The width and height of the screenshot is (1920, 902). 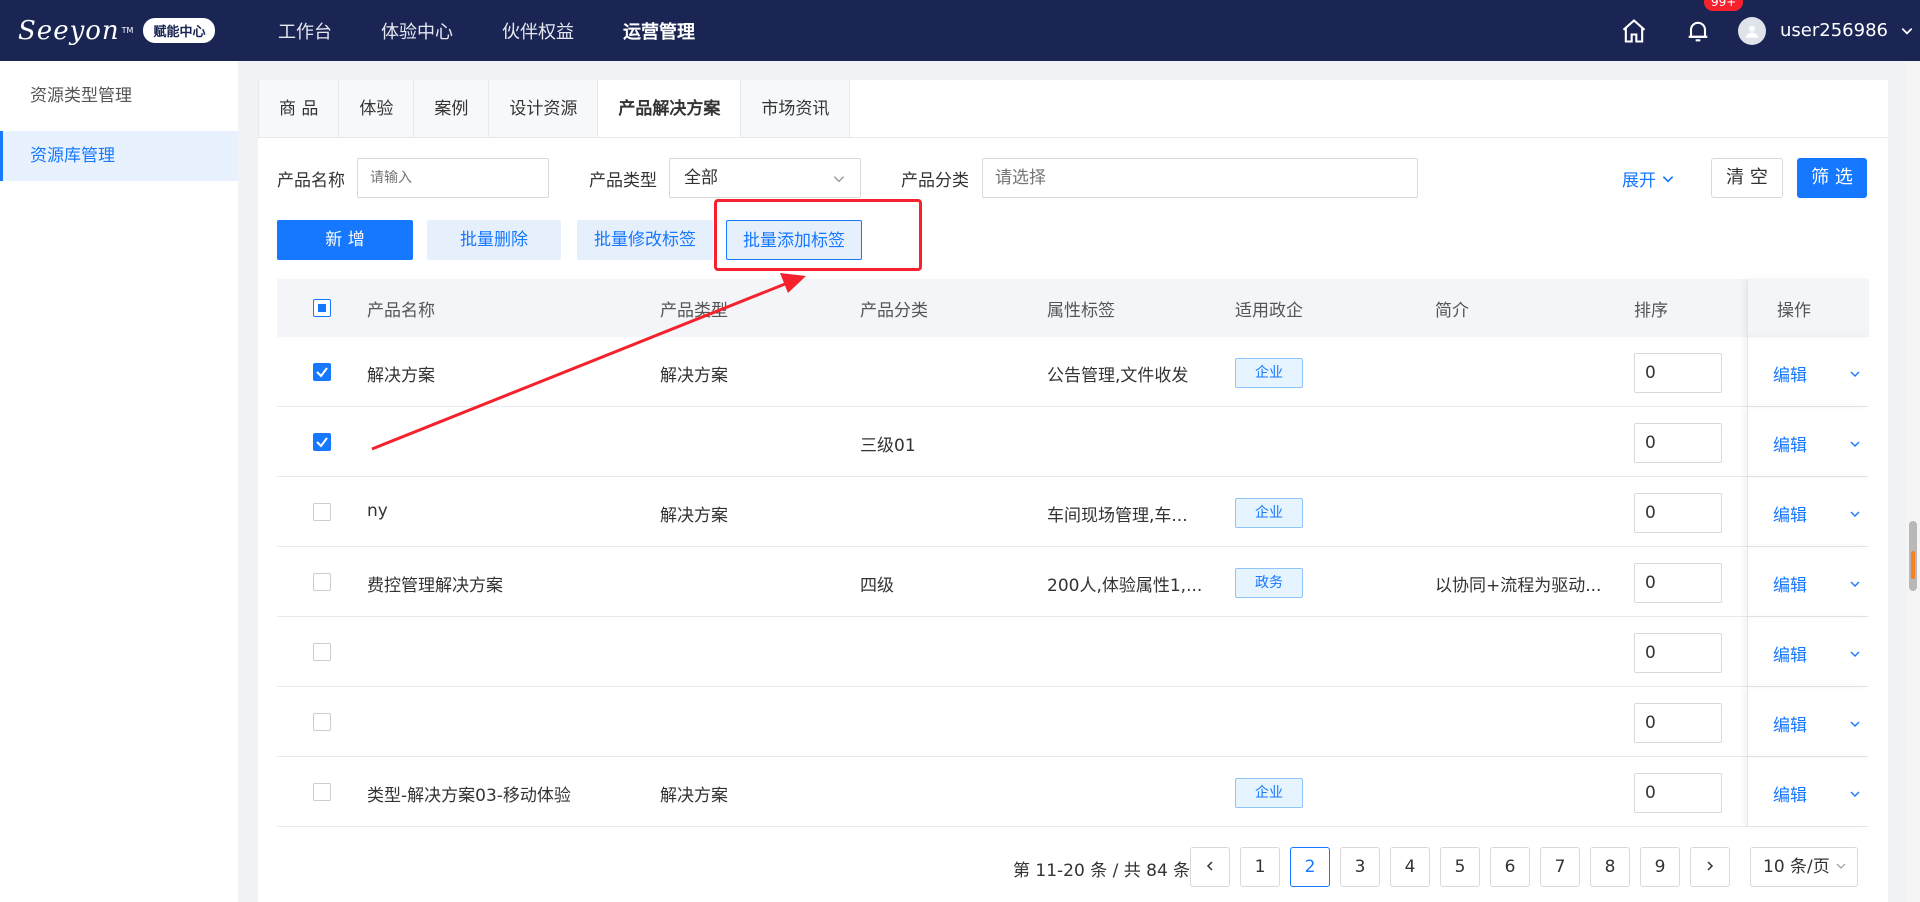 I want to click on highlight-annotation-box, so click(x=818, y=235).